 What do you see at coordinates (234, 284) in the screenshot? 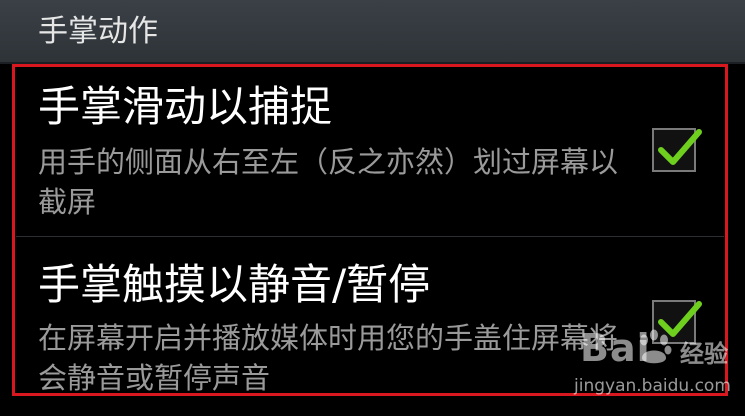
I see `setting-title: 手掌触摸以静音/暂停` at bounding box center [234, 284].